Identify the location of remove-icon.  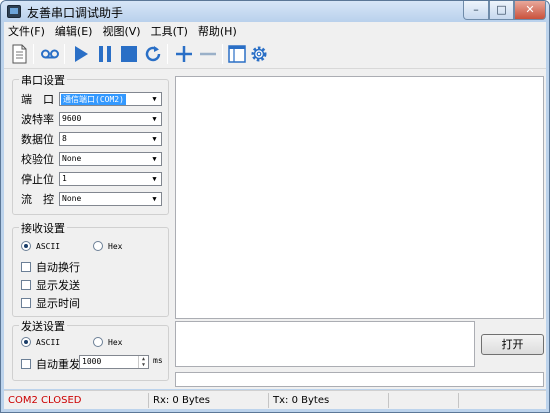
(208, 54).